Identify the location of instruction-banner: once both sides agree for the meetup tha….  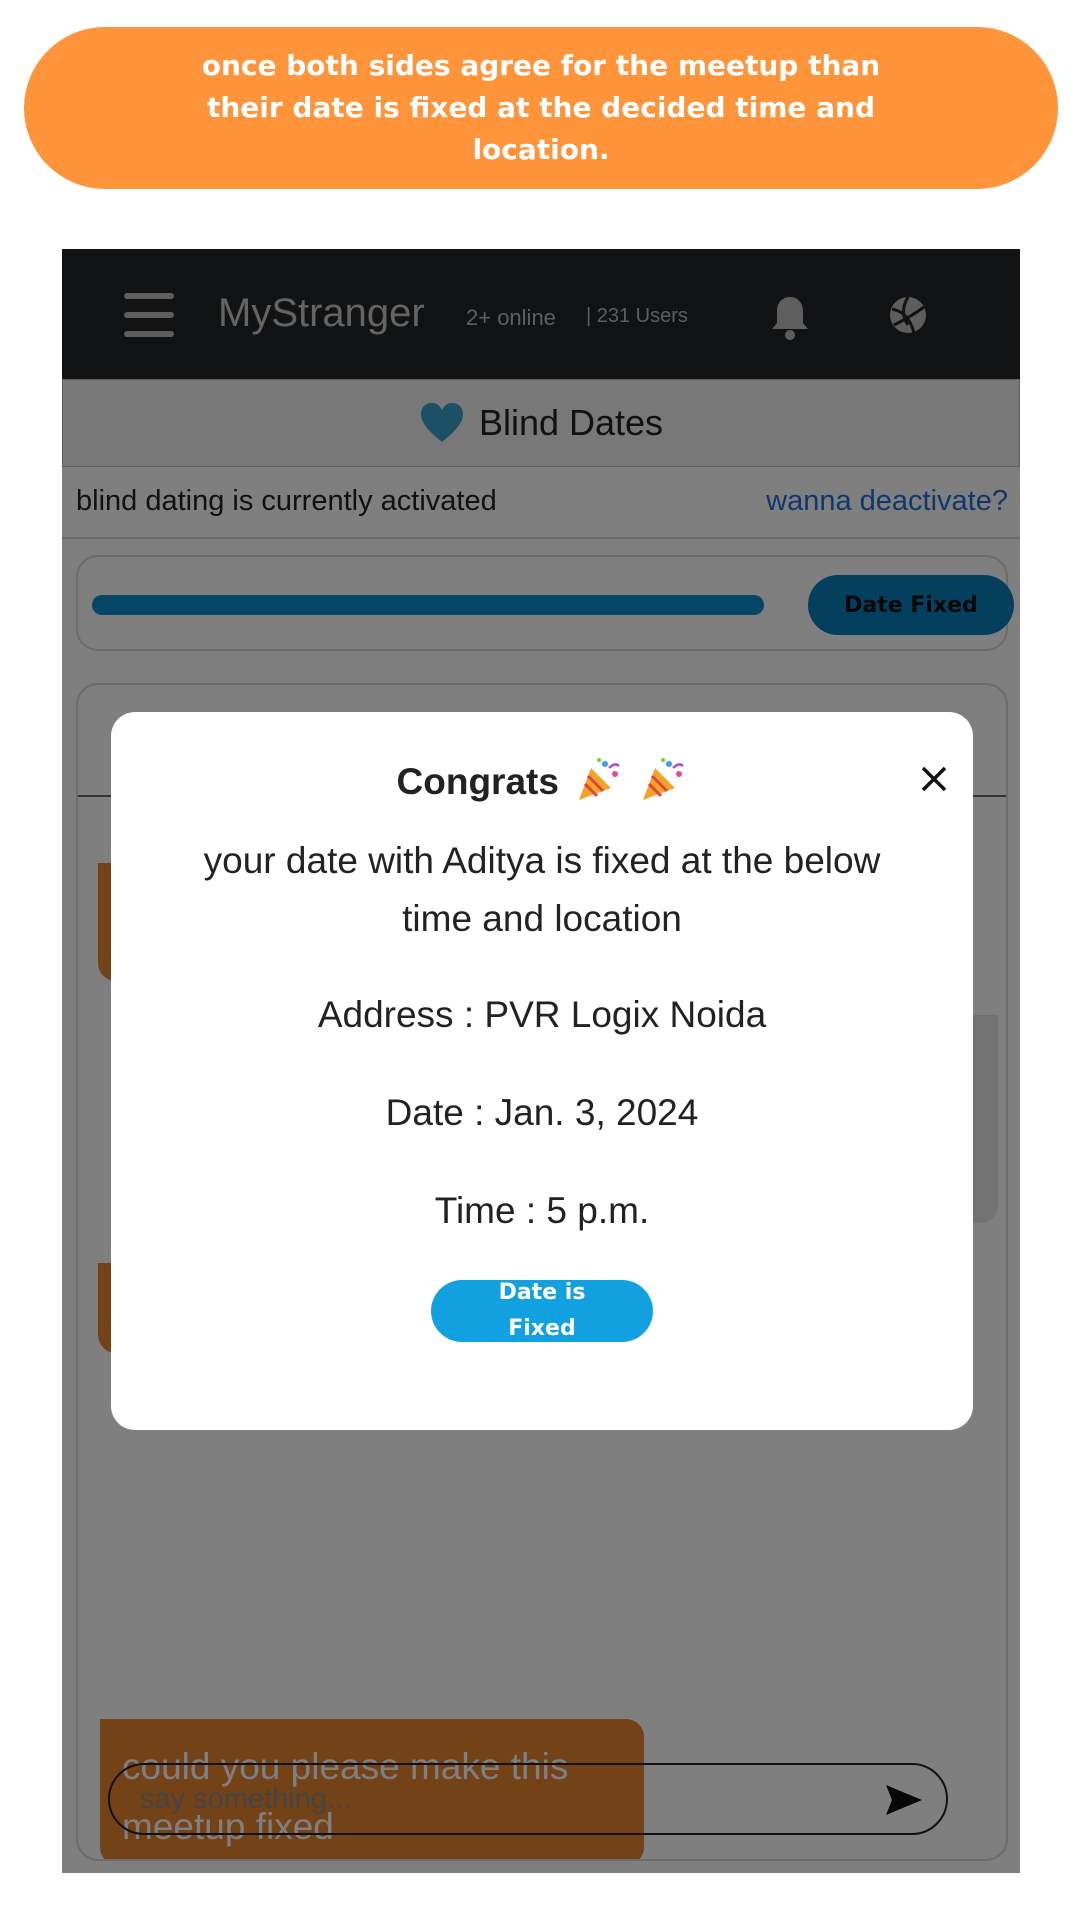
(541, 108).